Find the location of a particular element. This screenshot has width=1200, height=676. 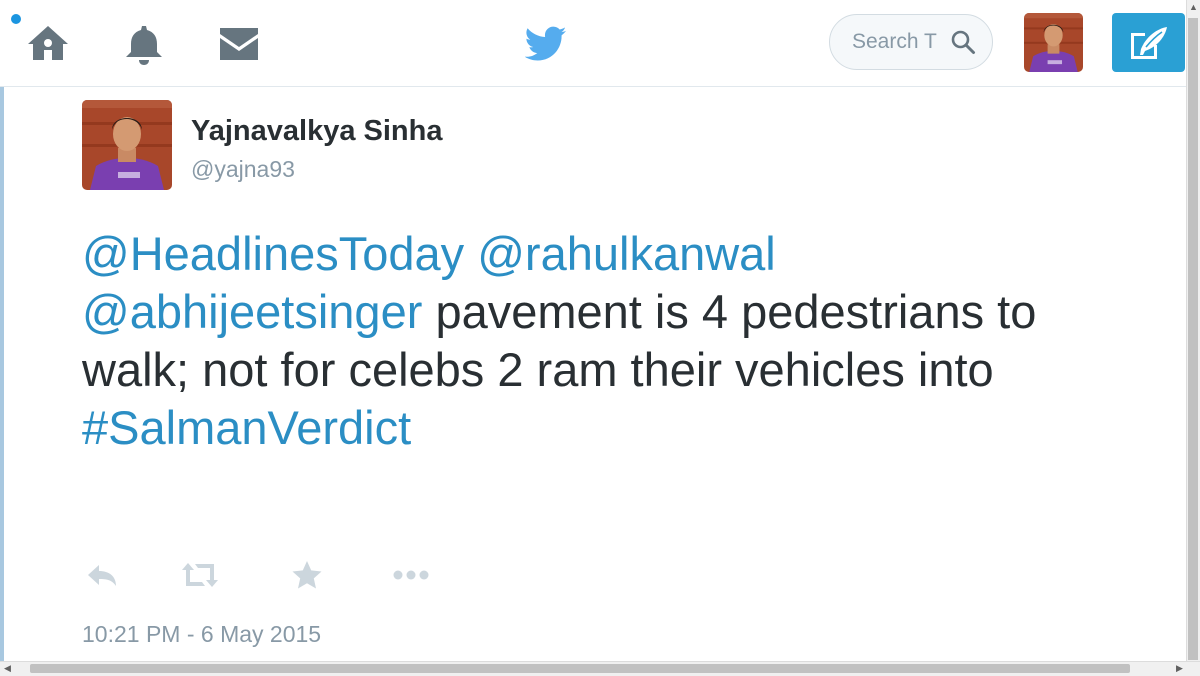

search-input is located at coordinates (900, 42).